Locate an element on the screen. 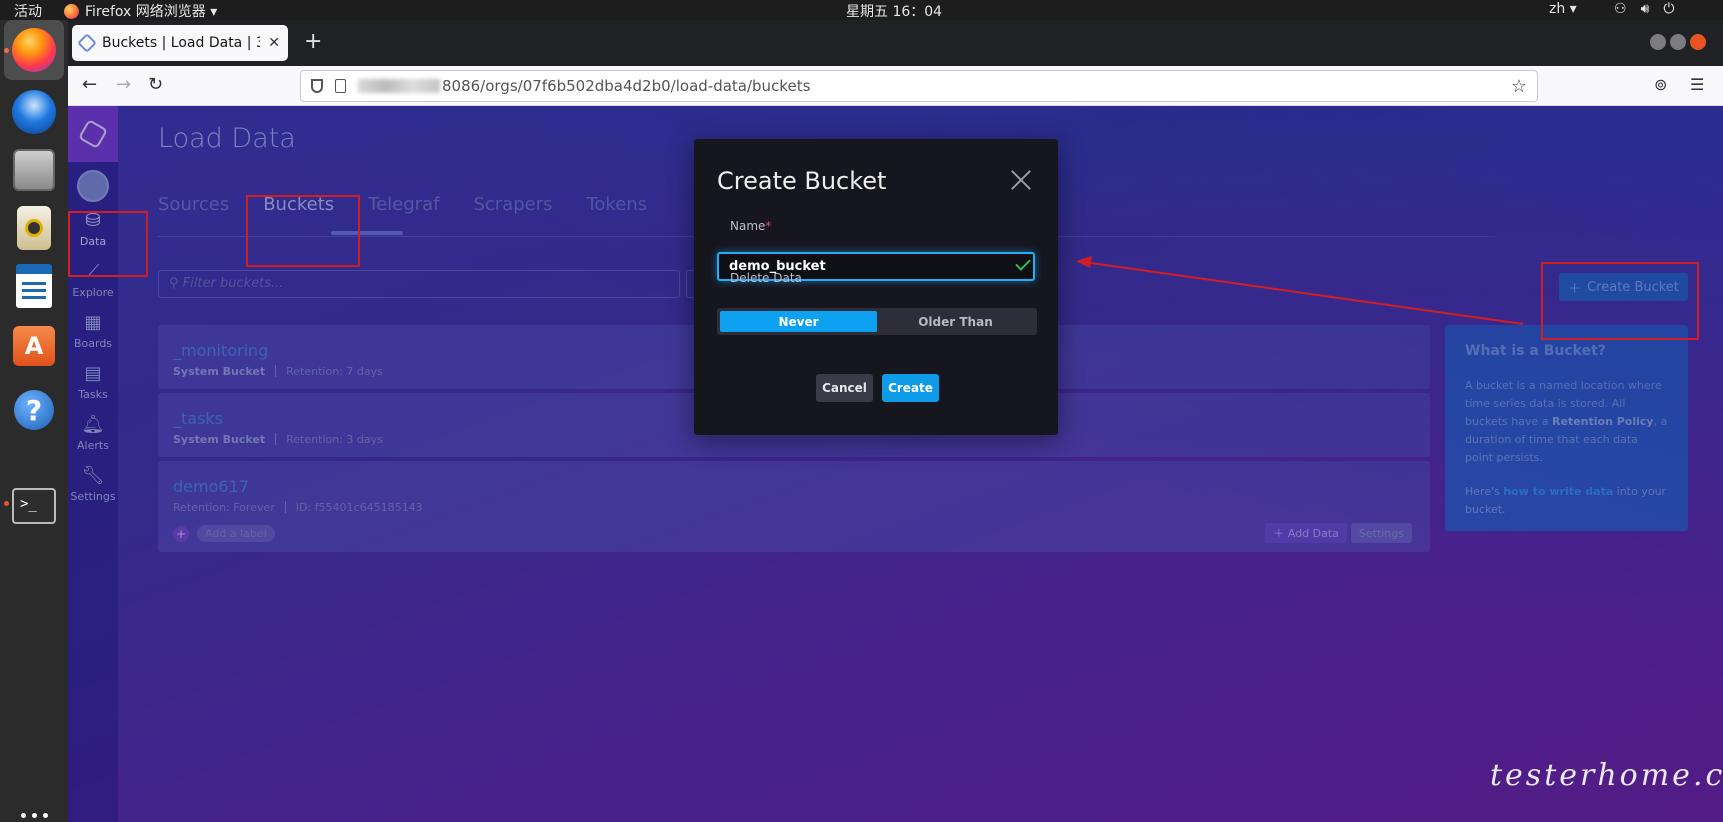 The image size is (1723, 822). influxdb-favicon-icon is located at coordinates (87, 43).